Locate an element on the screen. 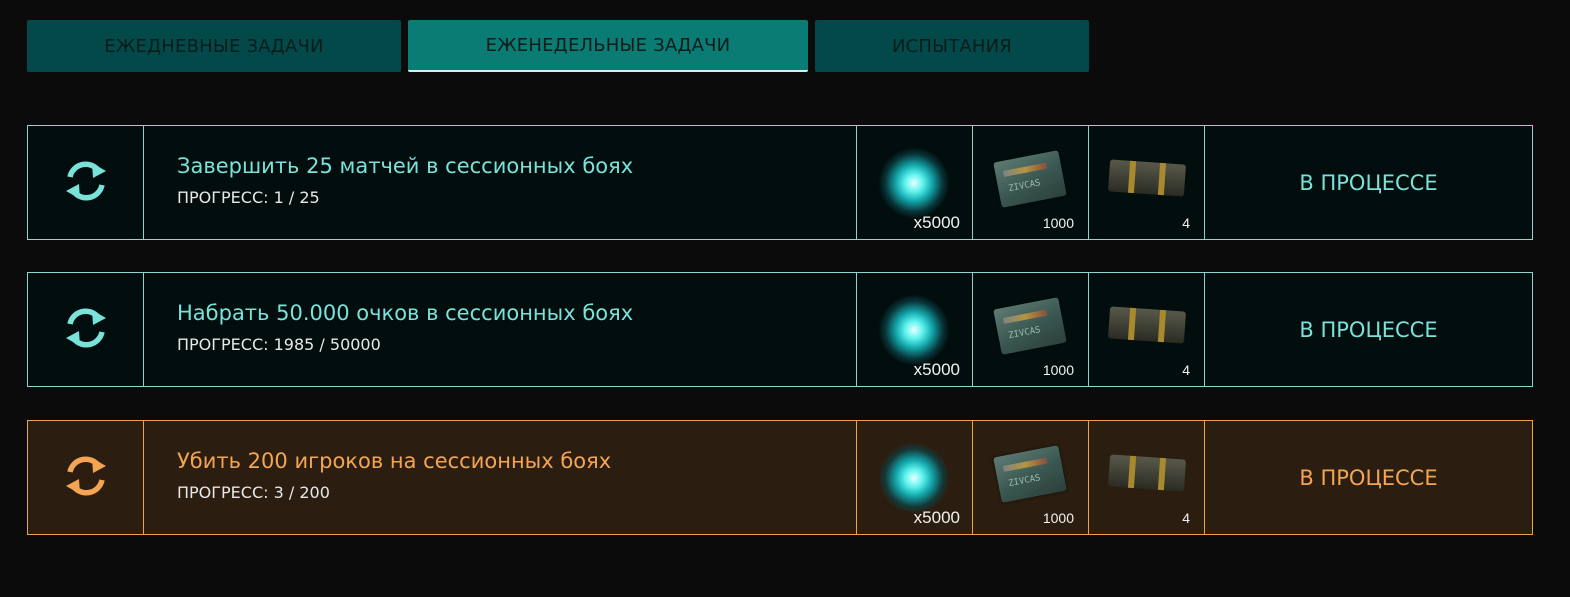 This screenshot has height=597, width=1570. tab-challenges: ИСПЫТАНИЯ is located at coordinates (952, 46).